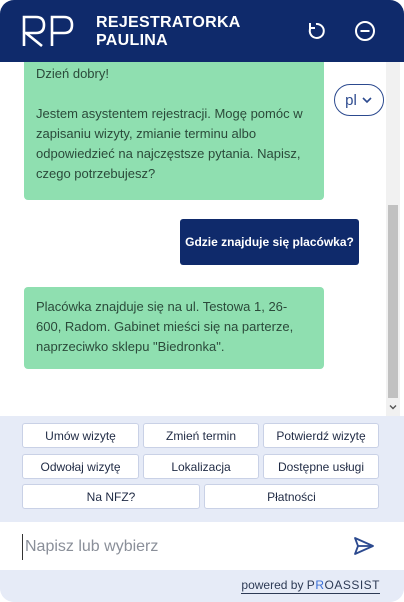 The width and height of the screenshot is (404, 602). I want to click on footer: powered by PROASSIST, so click(202, 586).